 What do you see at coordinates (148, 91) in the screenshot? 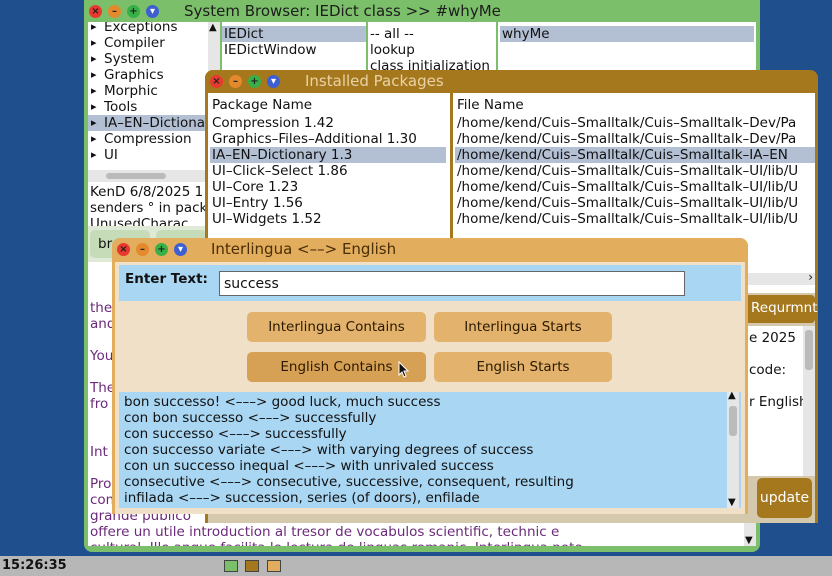
I see `category-item: ▸ Morphic` at bounding box center [148, 91].